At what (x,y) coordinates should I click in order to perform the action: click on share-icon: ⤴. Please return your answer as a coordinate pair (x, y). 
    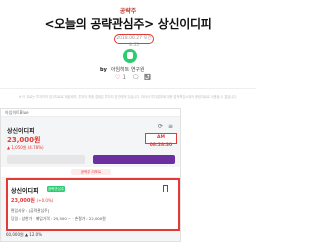
    Looking at the image, I should click on (147, 77).